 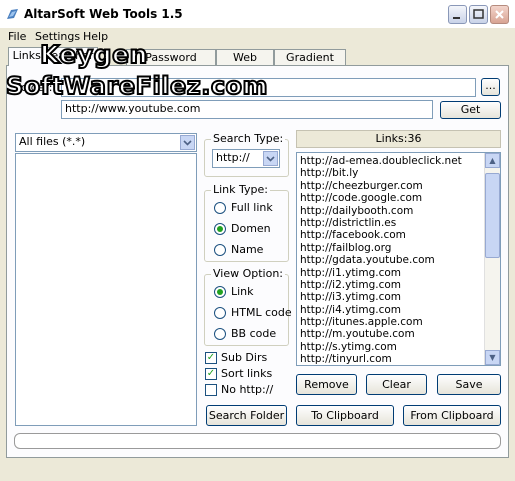 I want to click on link-item: http://districtlin.es, so click(x=398, y=223).